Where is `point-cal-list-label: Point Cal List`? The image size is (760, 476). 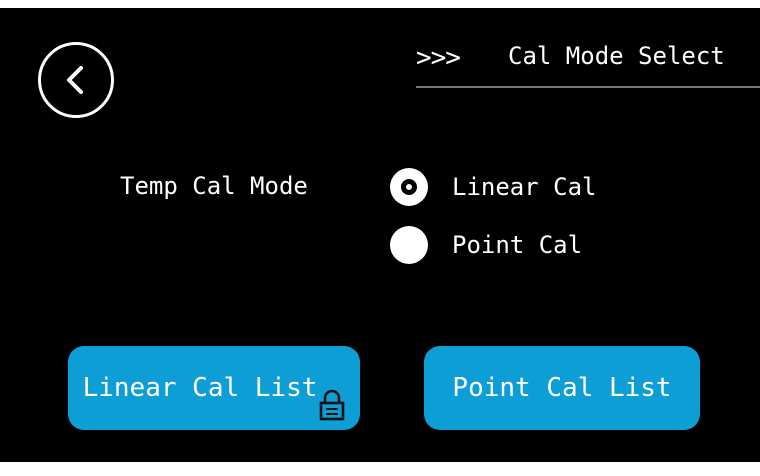
point-cal-list-label: Point Cal List is located at coordinates (562, 388).